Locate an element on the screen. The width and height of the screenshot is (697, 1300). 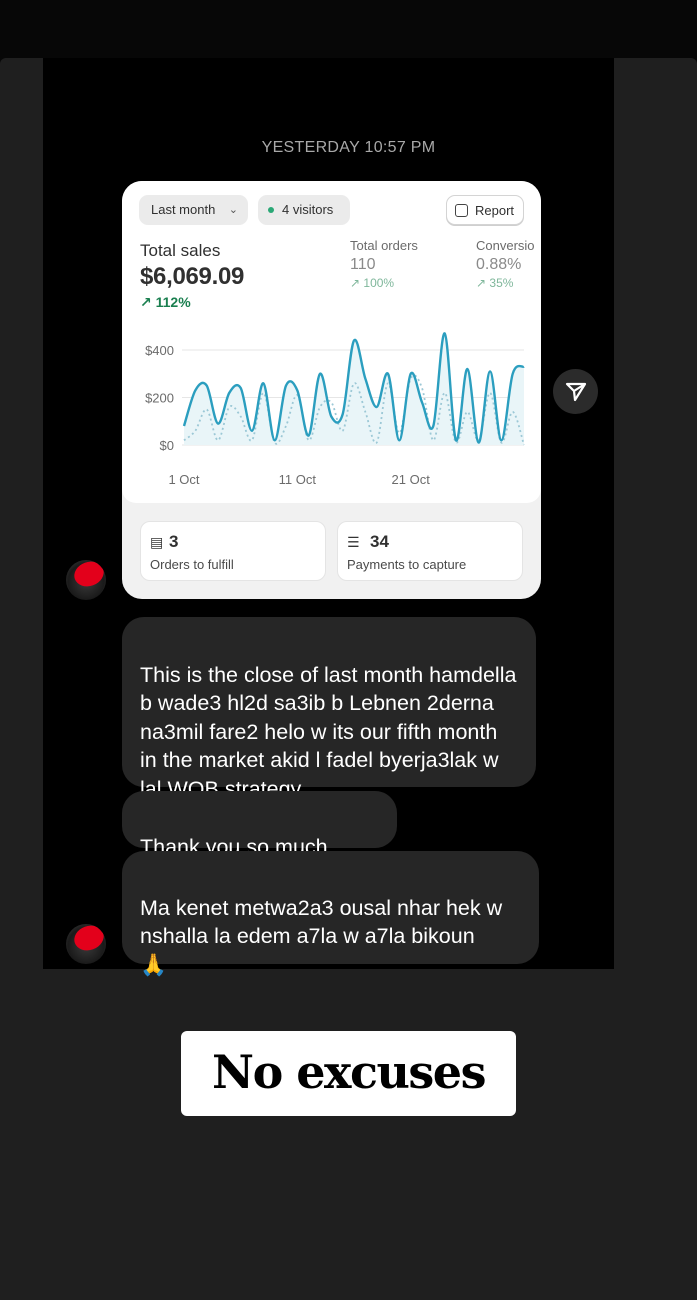
orders-to-fulfill-count: 3 is located at coordinates (174, 541).